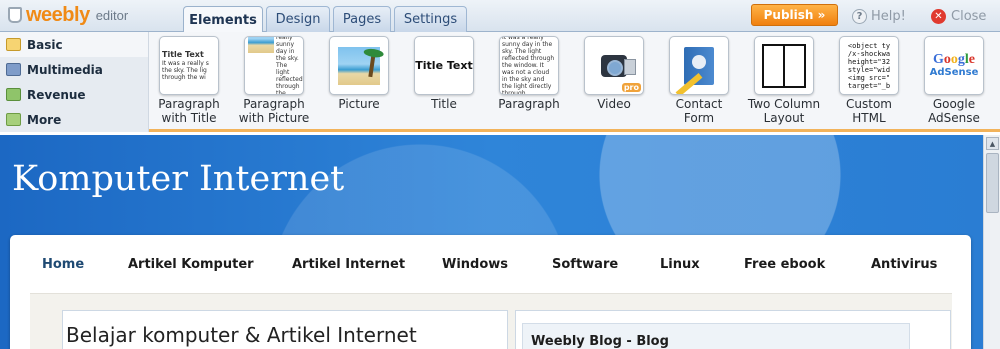 This screenshot has width=1000, height=349. I want to click on main-column: Belajar komputer & Artikel Internet, so click(285, 329).